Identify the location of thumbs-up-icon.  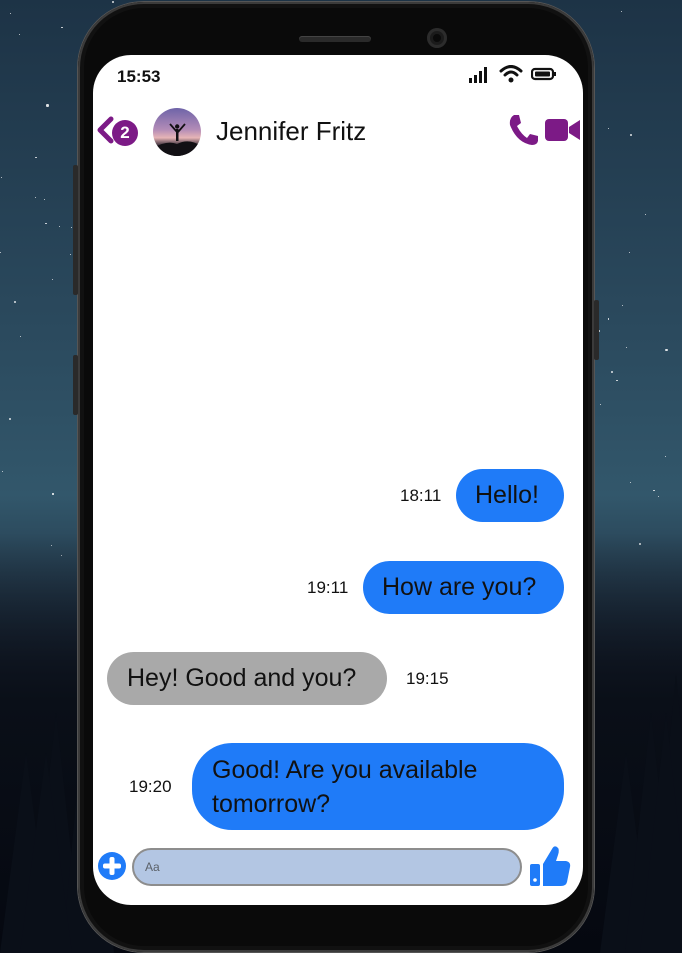
(550, 866).